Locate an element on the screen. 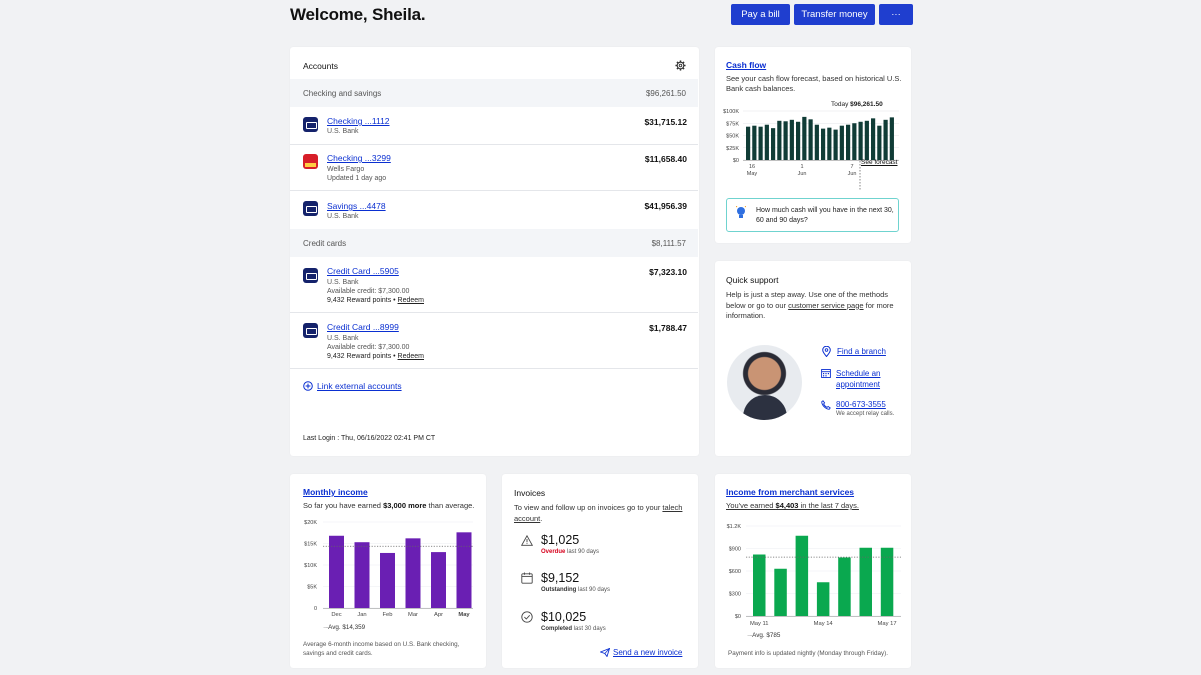 The height and width of the screenshot is (675, 1201). merchant-income-chart: $1.2K $900 $600 $300 $0 May 11 May 14 May 17 is located at coordinates (814, 575).